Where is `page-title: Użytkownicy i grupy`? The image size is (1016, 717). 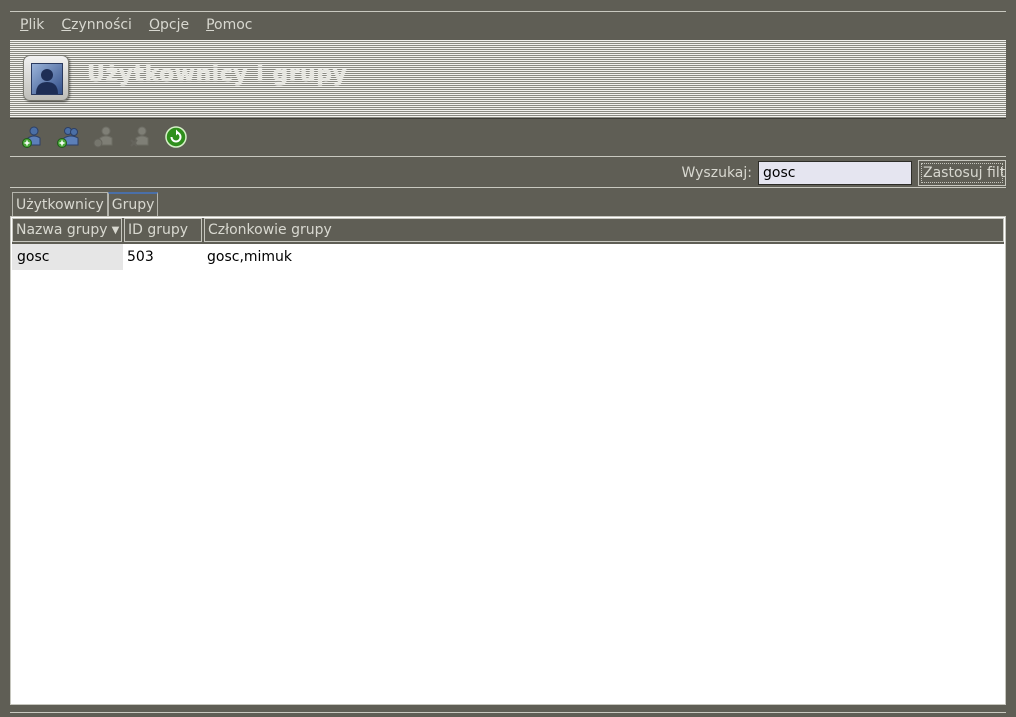
page-title: Użytkownicy i grupy is located at coordinates (217, 74).